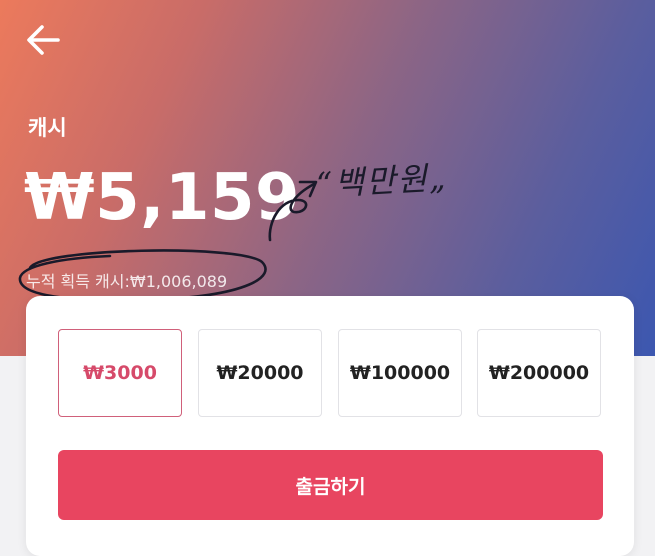 The image size is (655, 556). What do you see at coordinates (539, 373) in the screenshot?
I see `amount-option-200000: ₩200000` at bounding box center [539, 373].